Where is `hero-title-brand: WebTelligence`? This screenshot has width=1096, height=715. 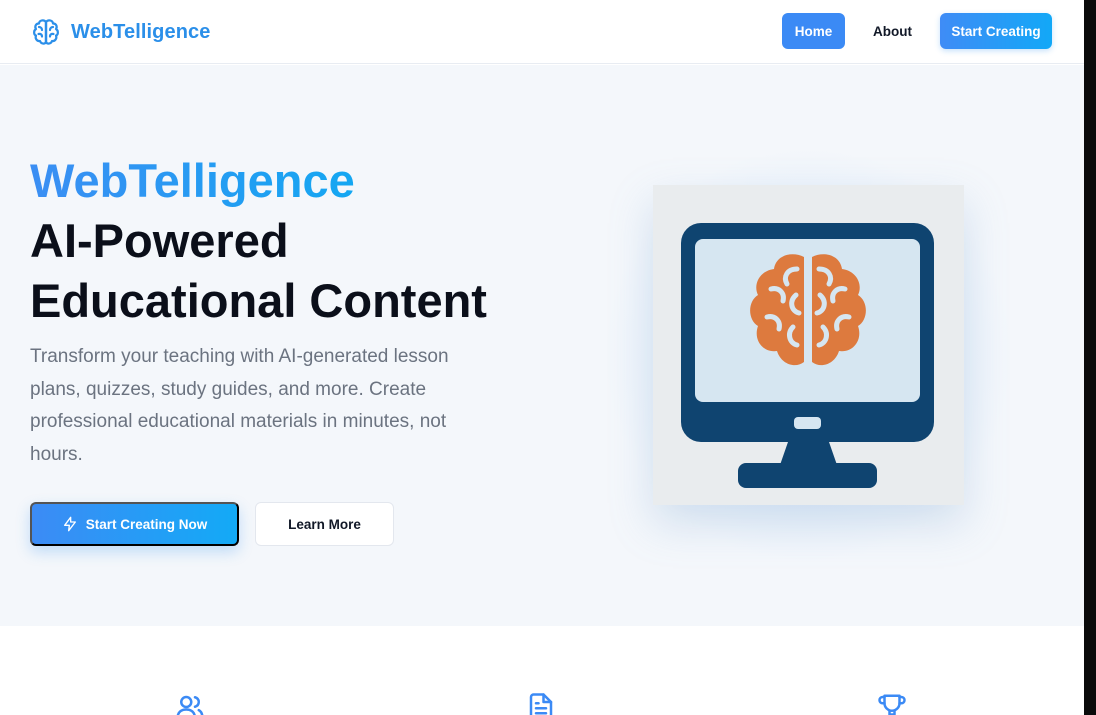 hero-title-brand: WebTelligence is located at coordinates (192, 181).